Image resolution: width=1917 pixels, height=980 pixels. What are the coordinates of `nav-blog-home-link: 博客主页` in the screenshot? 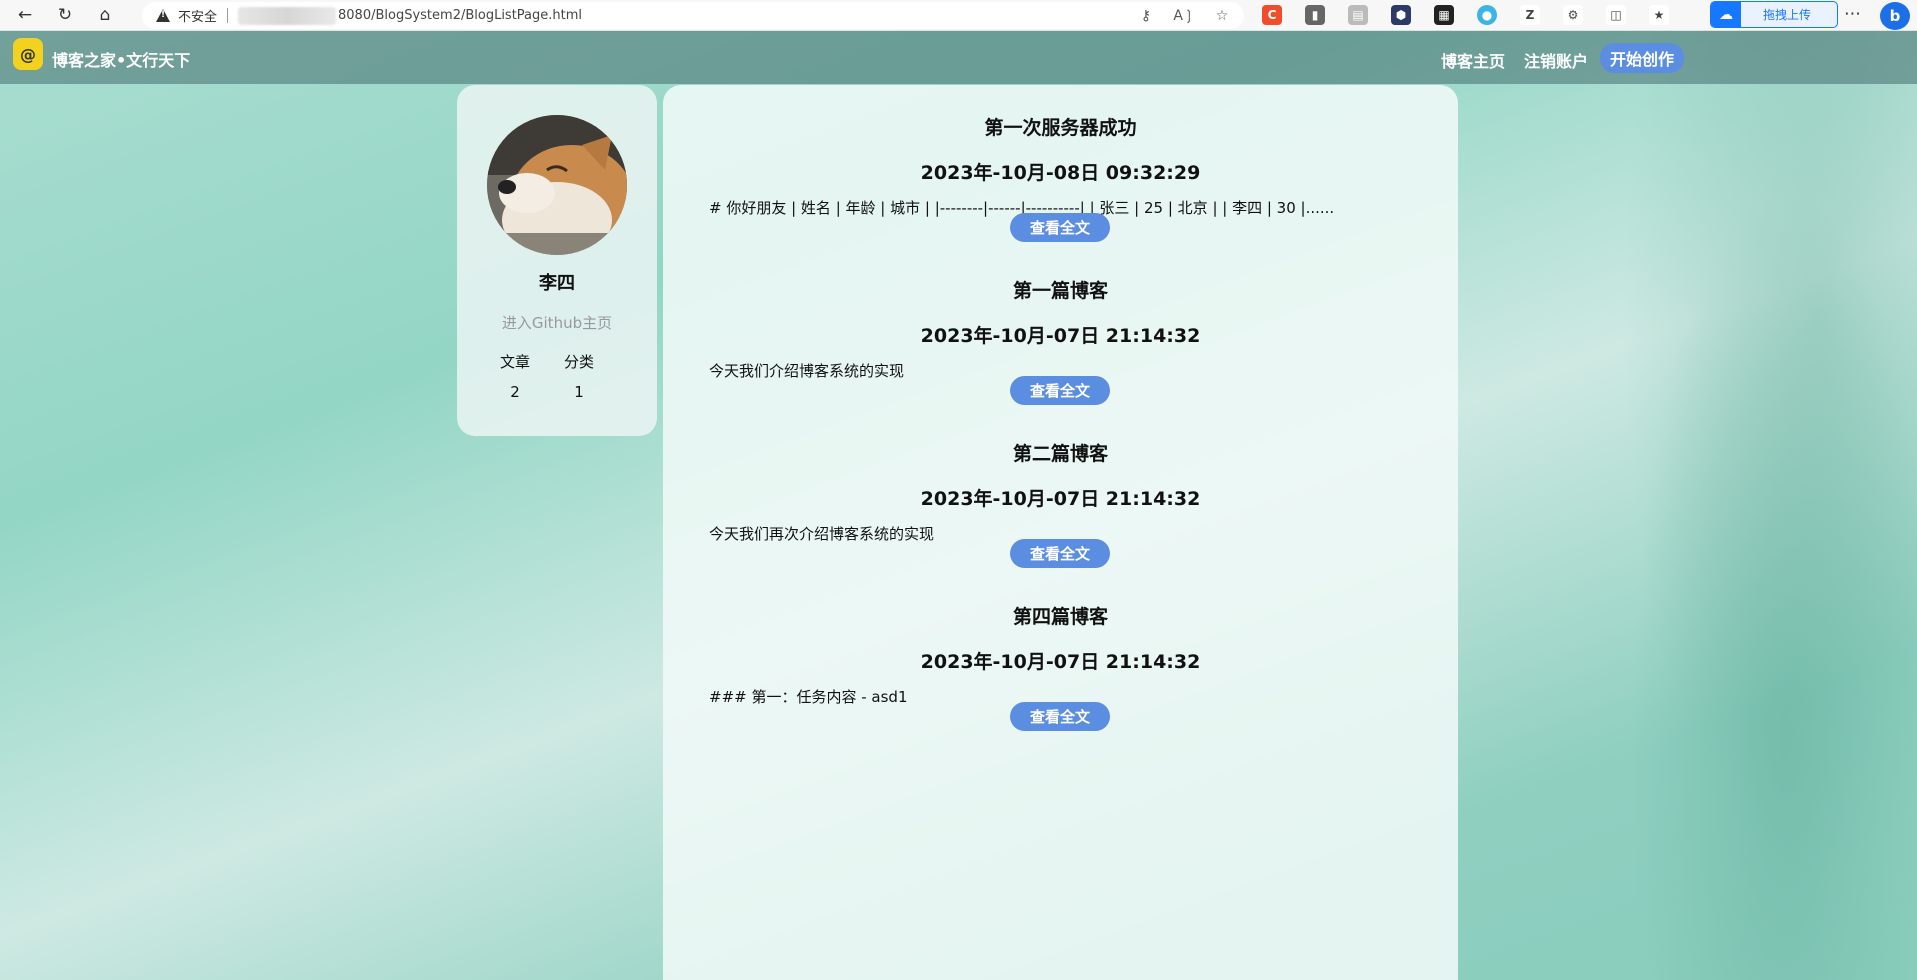 It's located at (1473, 60).